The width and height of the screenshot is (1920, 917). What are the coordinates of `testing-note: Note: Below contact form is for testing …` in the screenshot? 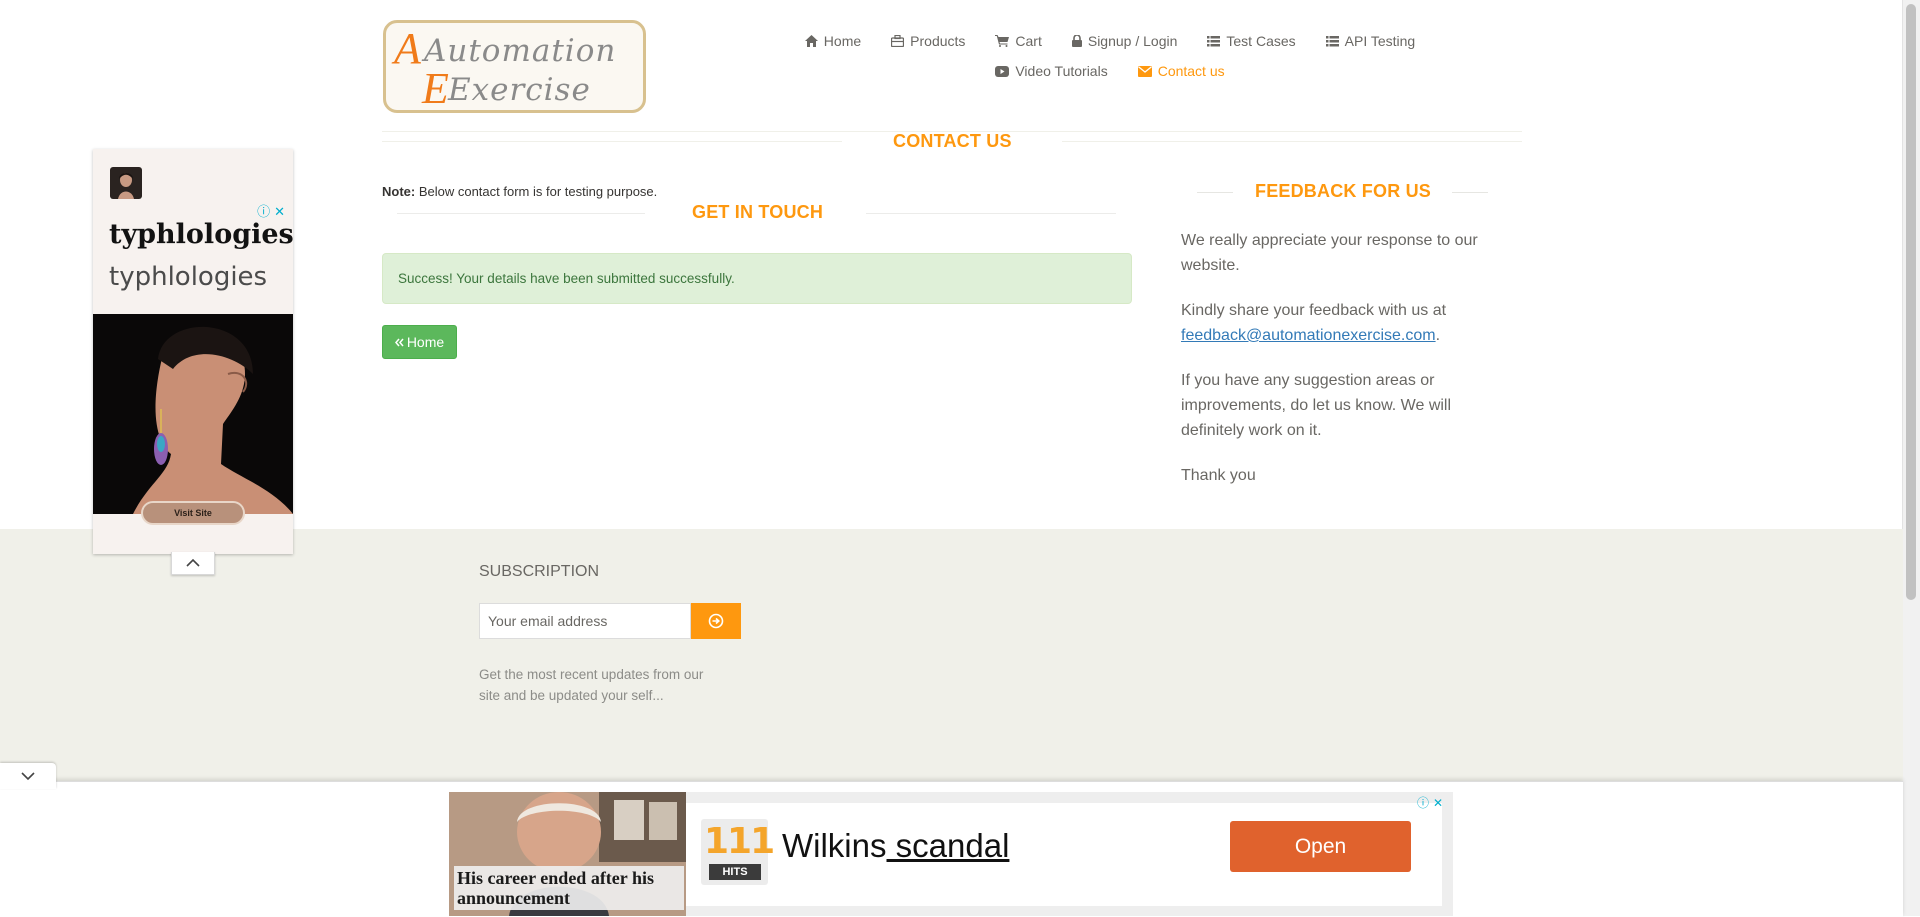 It's located at (519, 191).